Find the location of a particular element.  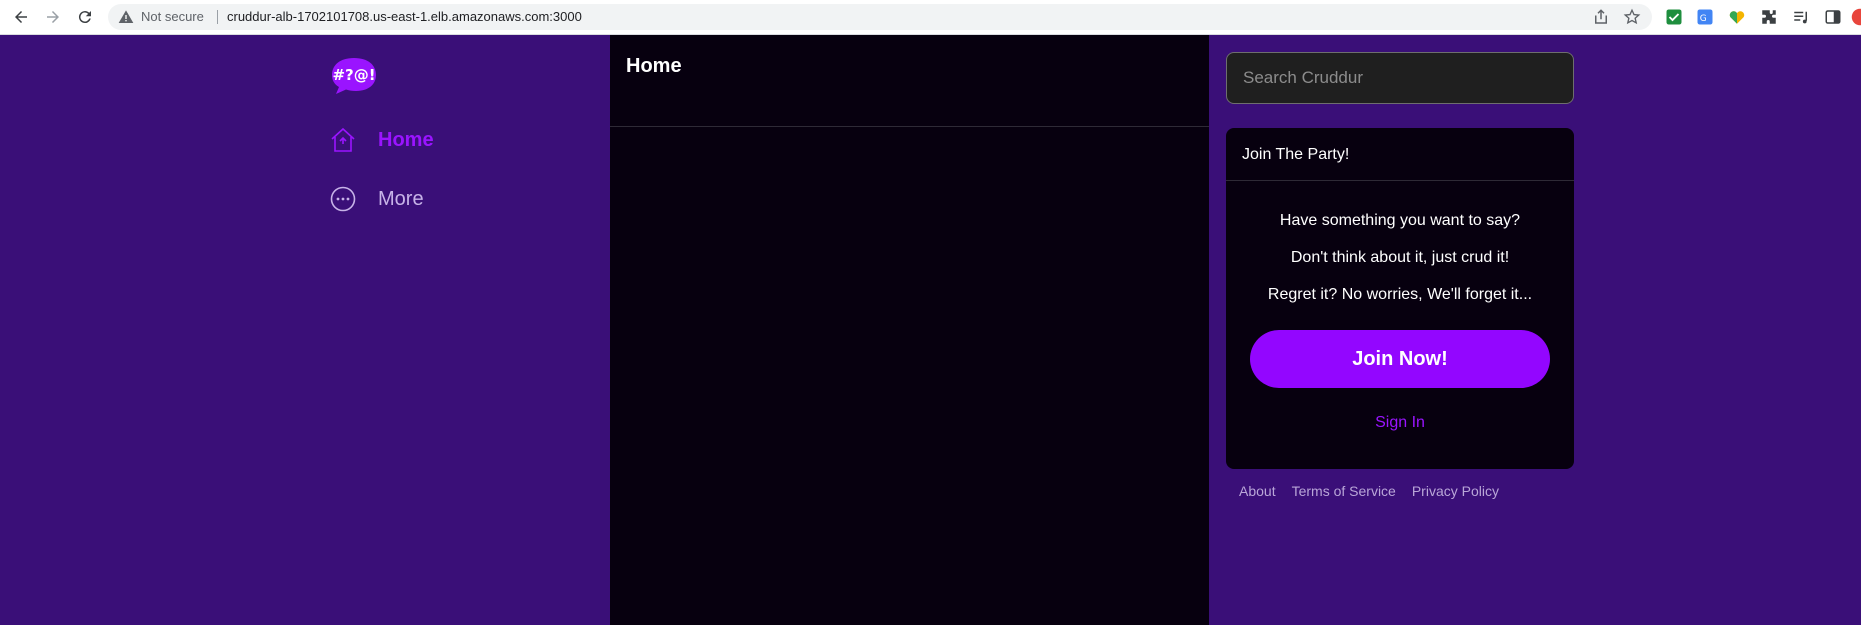

footer-links: About Terms of Service Privacy Policy is located at coordinates (1377, 491).